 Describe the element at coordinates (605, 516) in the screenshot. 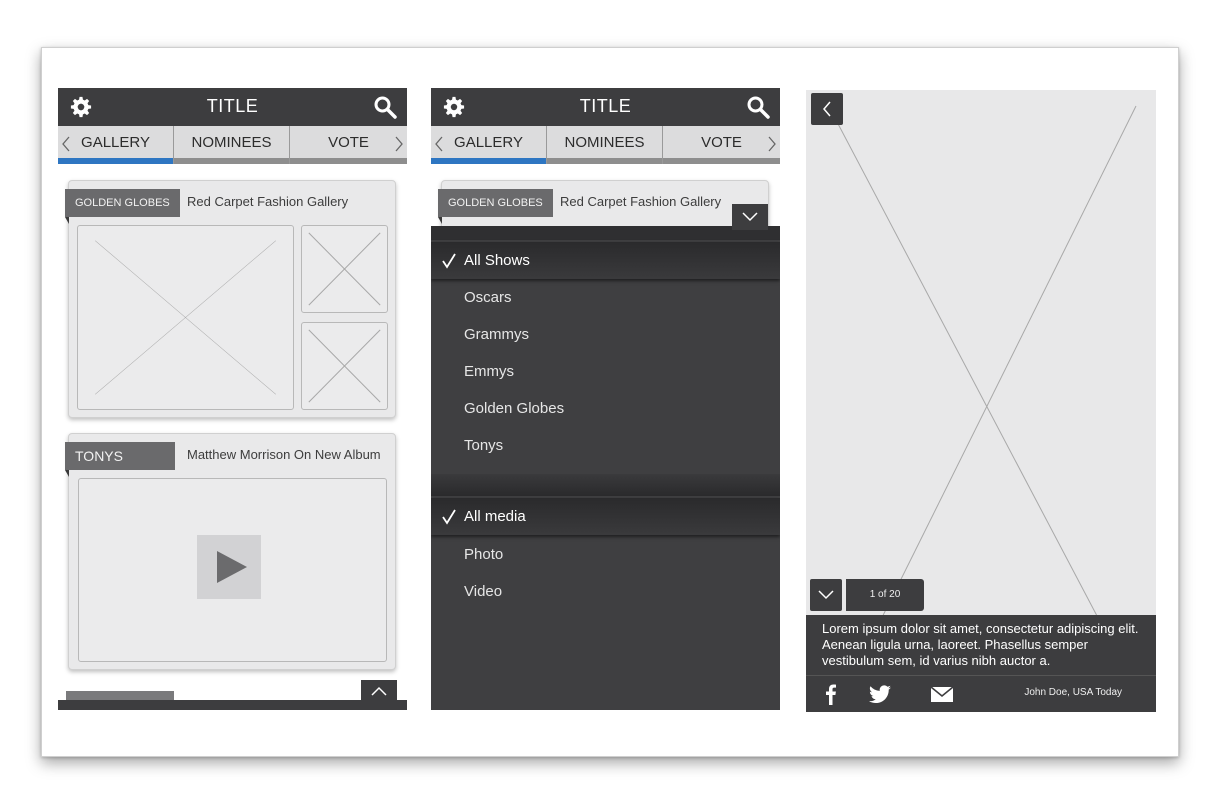

I see `filter-option-all-media: All media` at that location.